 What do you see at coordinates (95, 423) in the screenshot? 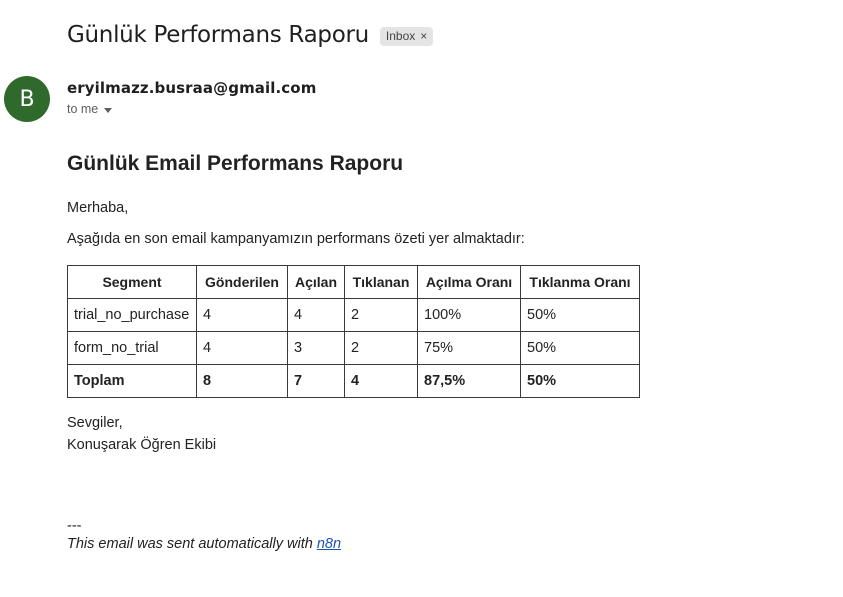
I see `closing-salutation: Sevgiler,` at bounding box center [95, 423].